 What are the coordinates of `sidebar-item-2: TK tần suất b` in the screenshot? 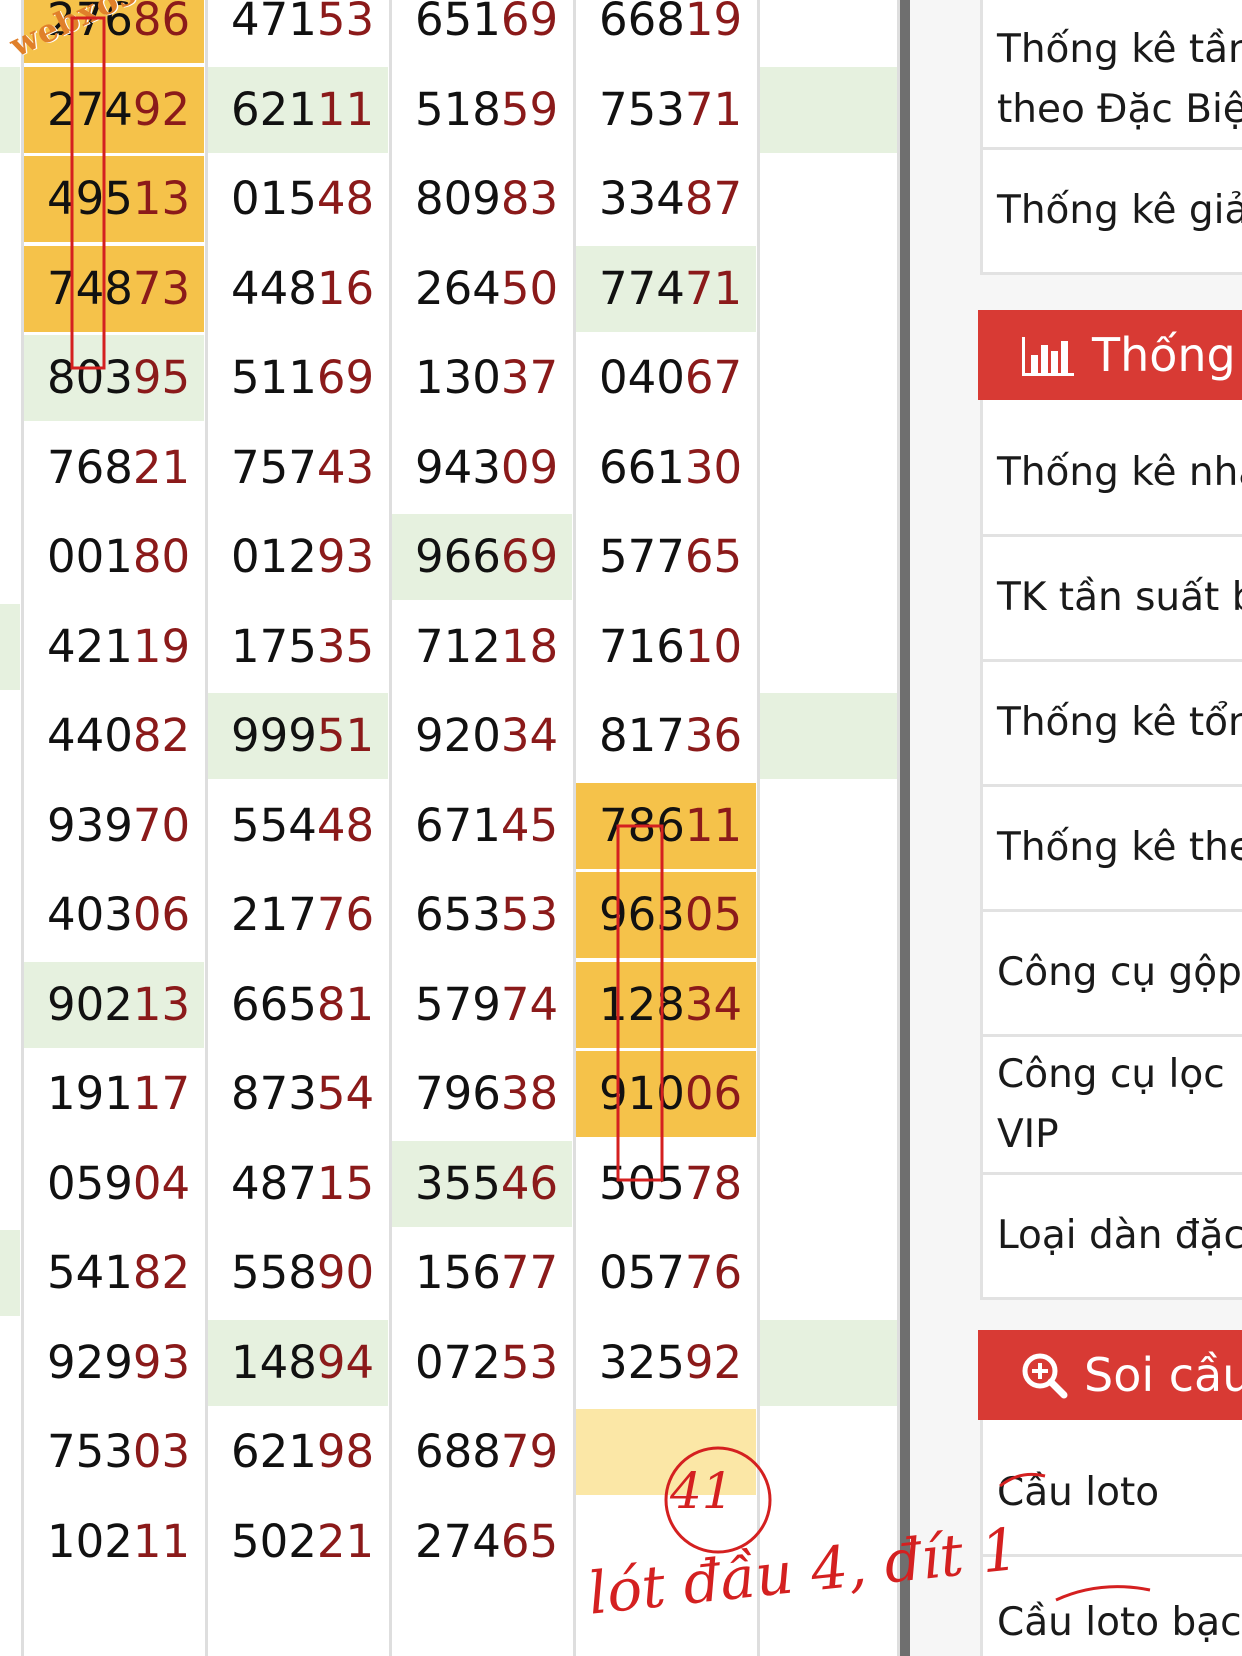 It's located at (1111, 599).